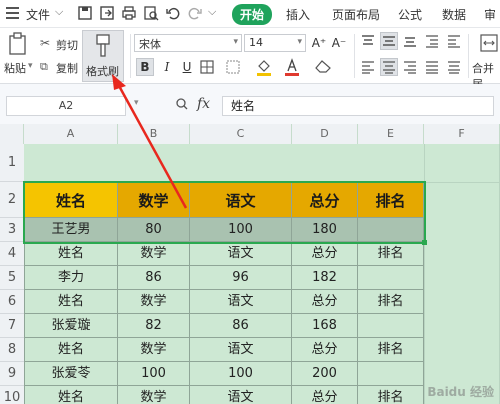 This screenshot has width=500, height=404. Describe the element at coordinates (233, 67) in the screenshot. I see `merge-border-icon` at that location.